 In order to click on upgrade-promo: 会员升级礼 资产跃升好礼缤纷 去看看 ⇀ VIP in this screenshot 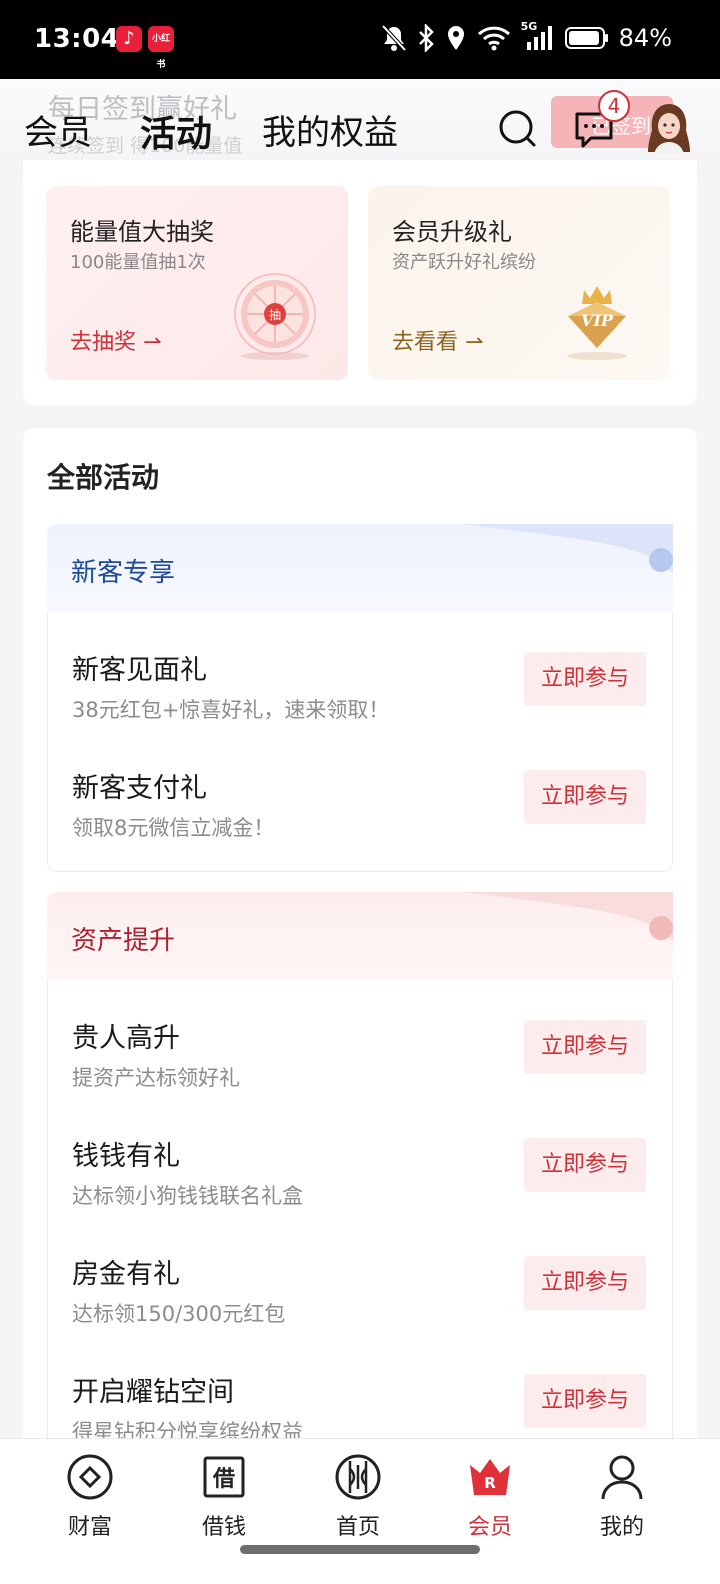, I will do `click(519, 283)`.